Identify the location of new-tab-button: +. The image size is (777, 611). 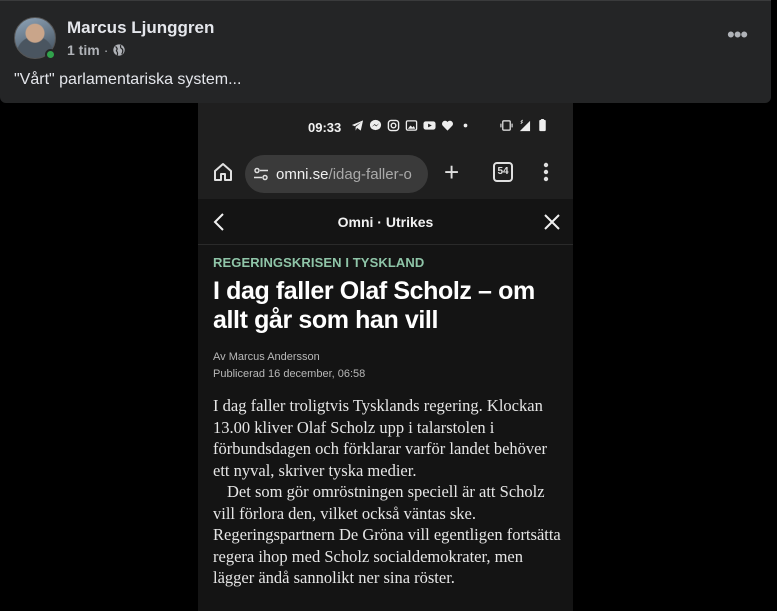
(451, 172).